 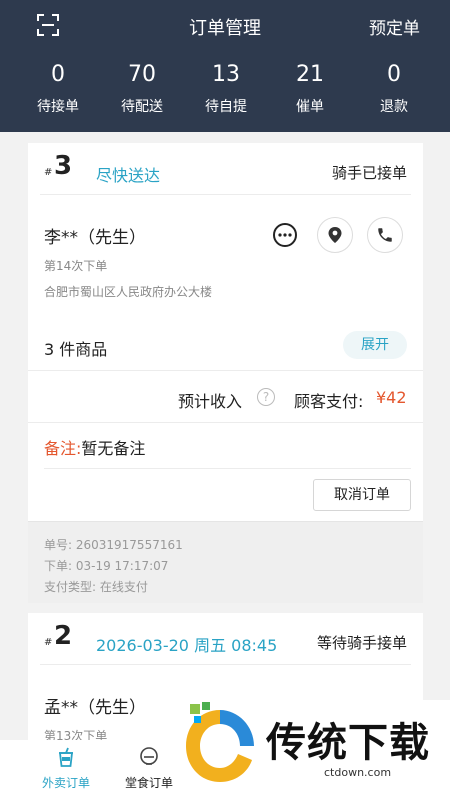 I want to click on tab-label: 外卖订单, so click(x=65, y=783).